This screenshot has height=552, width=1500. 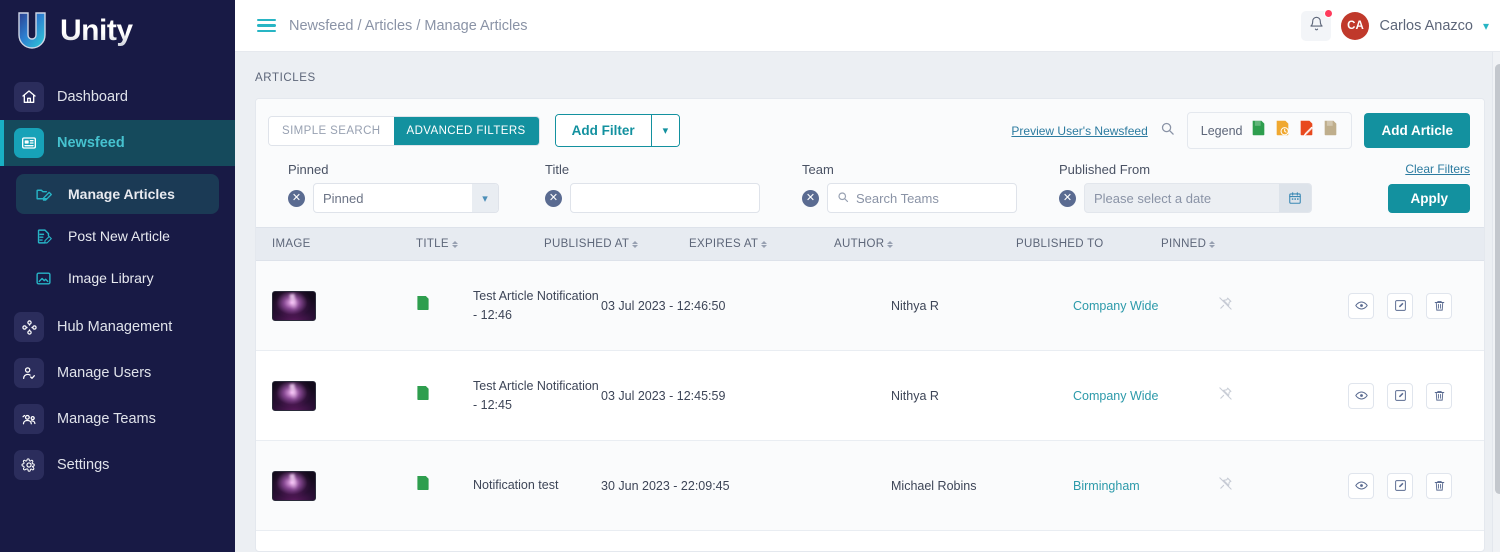 What do you see at coordinates (516, 485) in the screenshot?
I see `row-title: Notification test` at bounding box center [516, 485].